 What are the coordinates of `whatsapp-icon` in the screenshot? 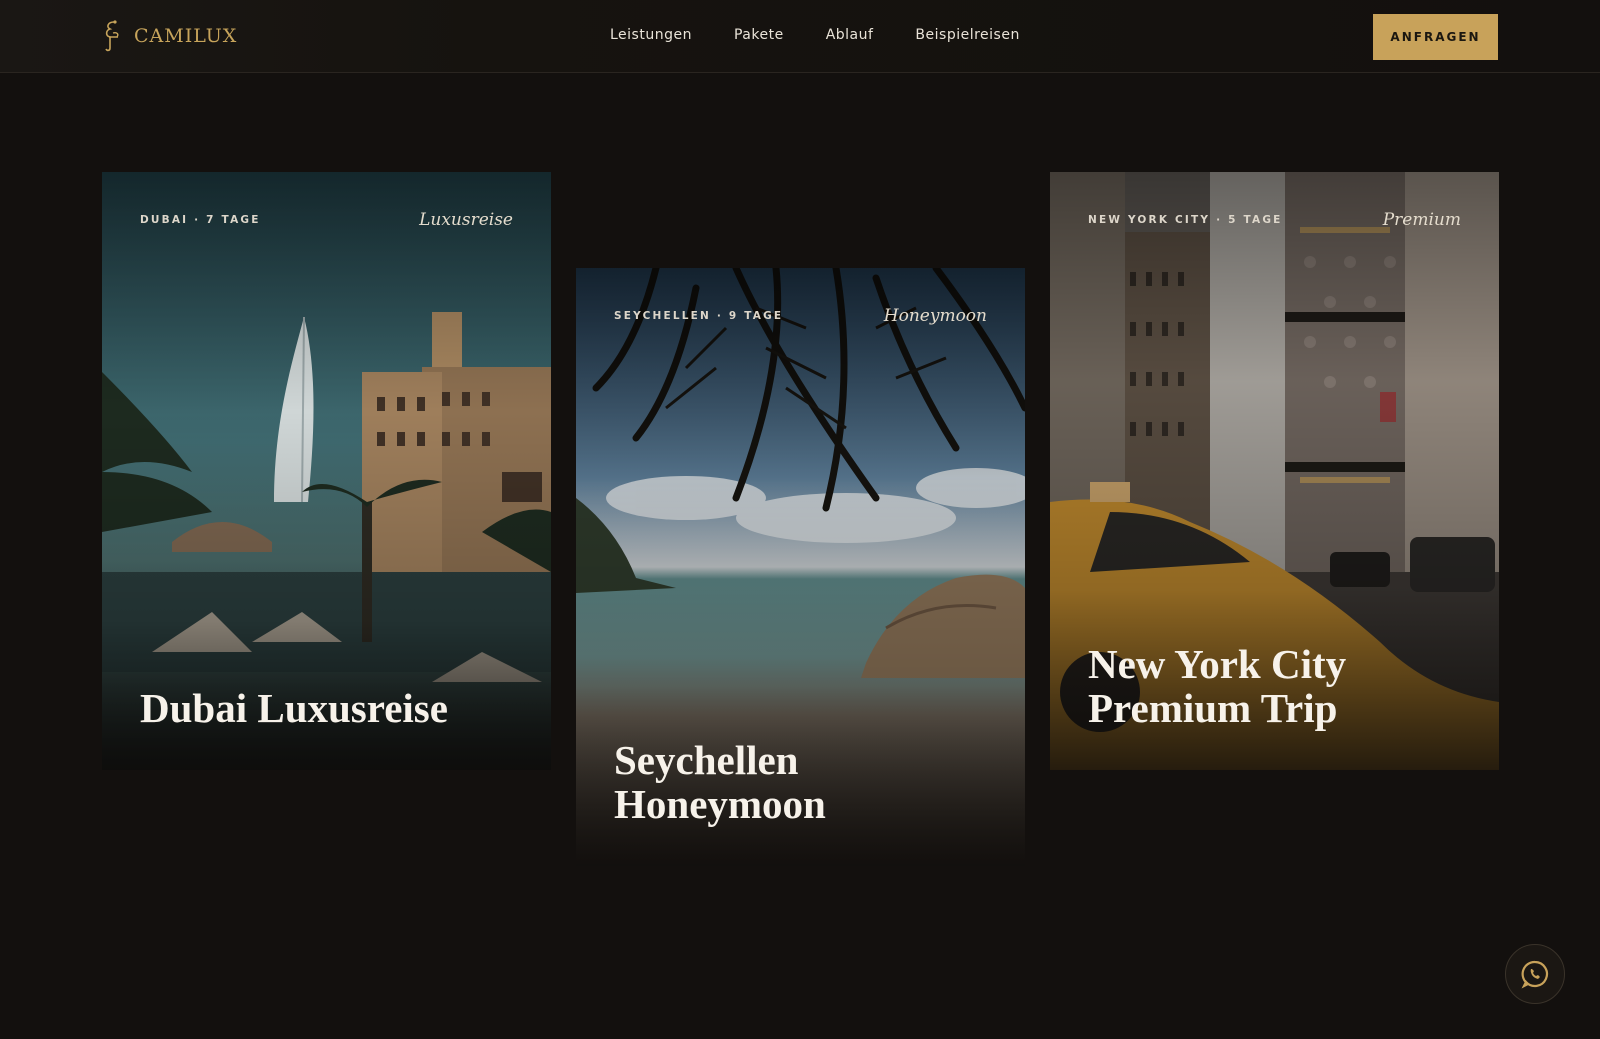 It's located at (1535, 974).